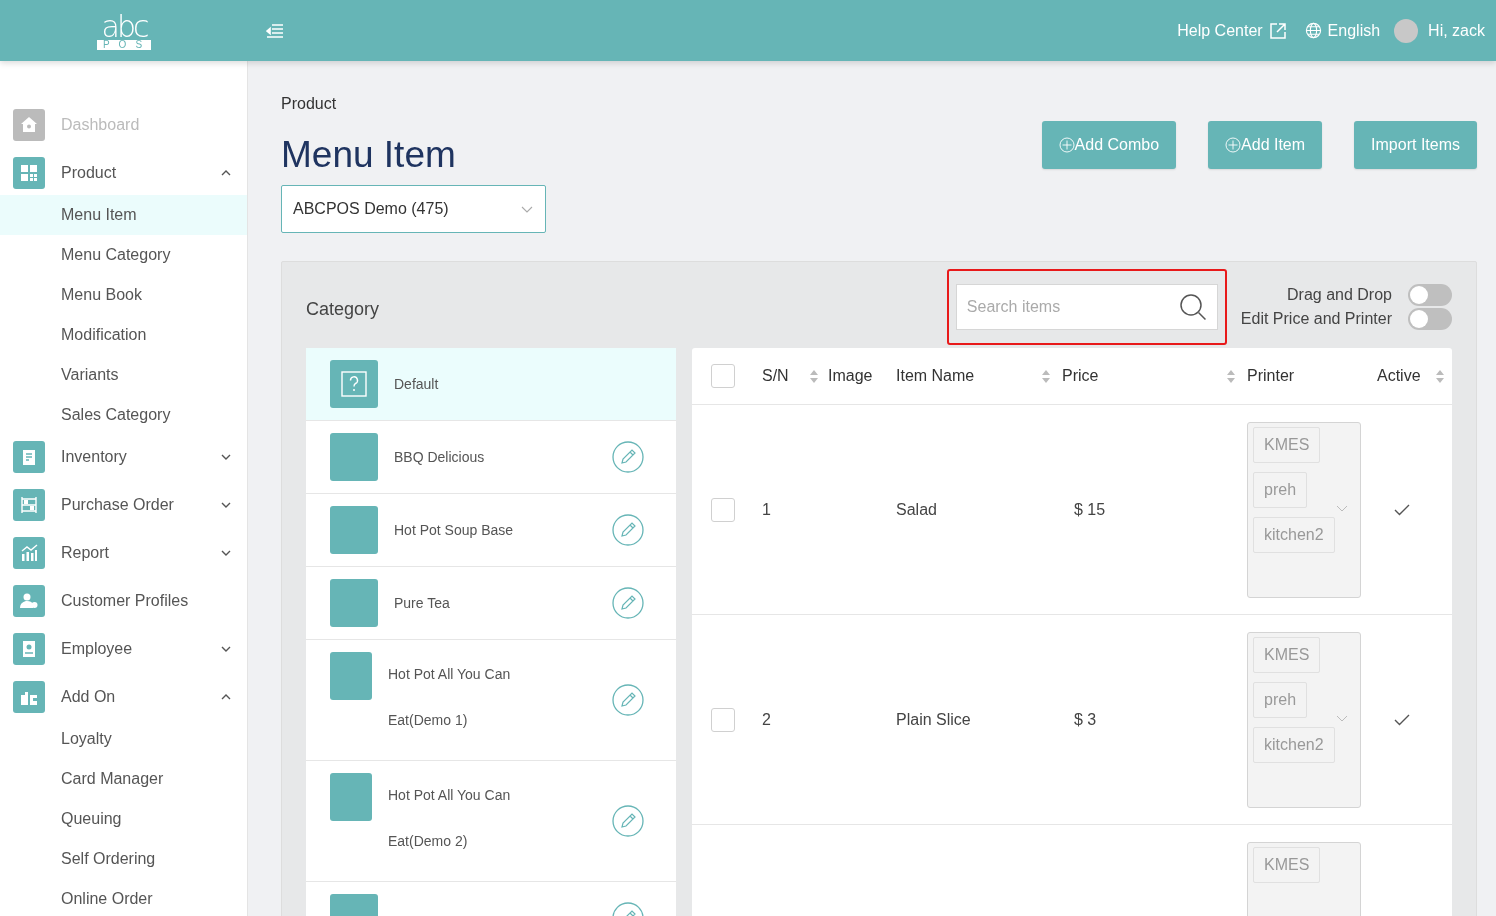  I want to click on avatar, so click(1406, 30).